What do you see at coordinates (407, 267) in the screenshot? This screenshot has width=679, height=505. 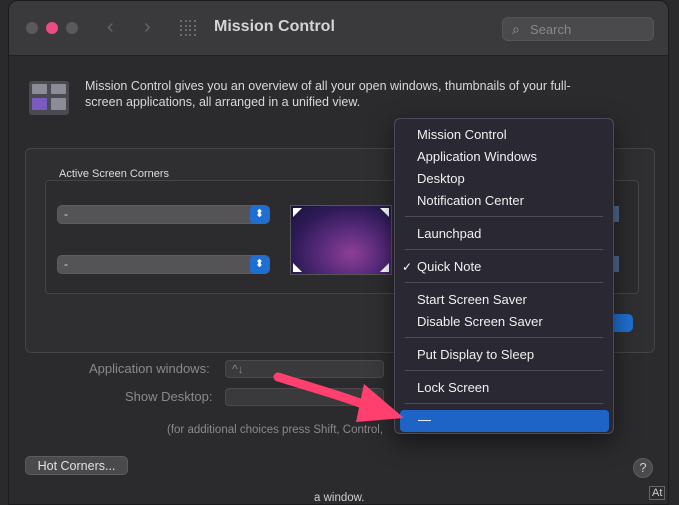 I see `checkmark-icon: ✓` at bounding box center [407, 267].